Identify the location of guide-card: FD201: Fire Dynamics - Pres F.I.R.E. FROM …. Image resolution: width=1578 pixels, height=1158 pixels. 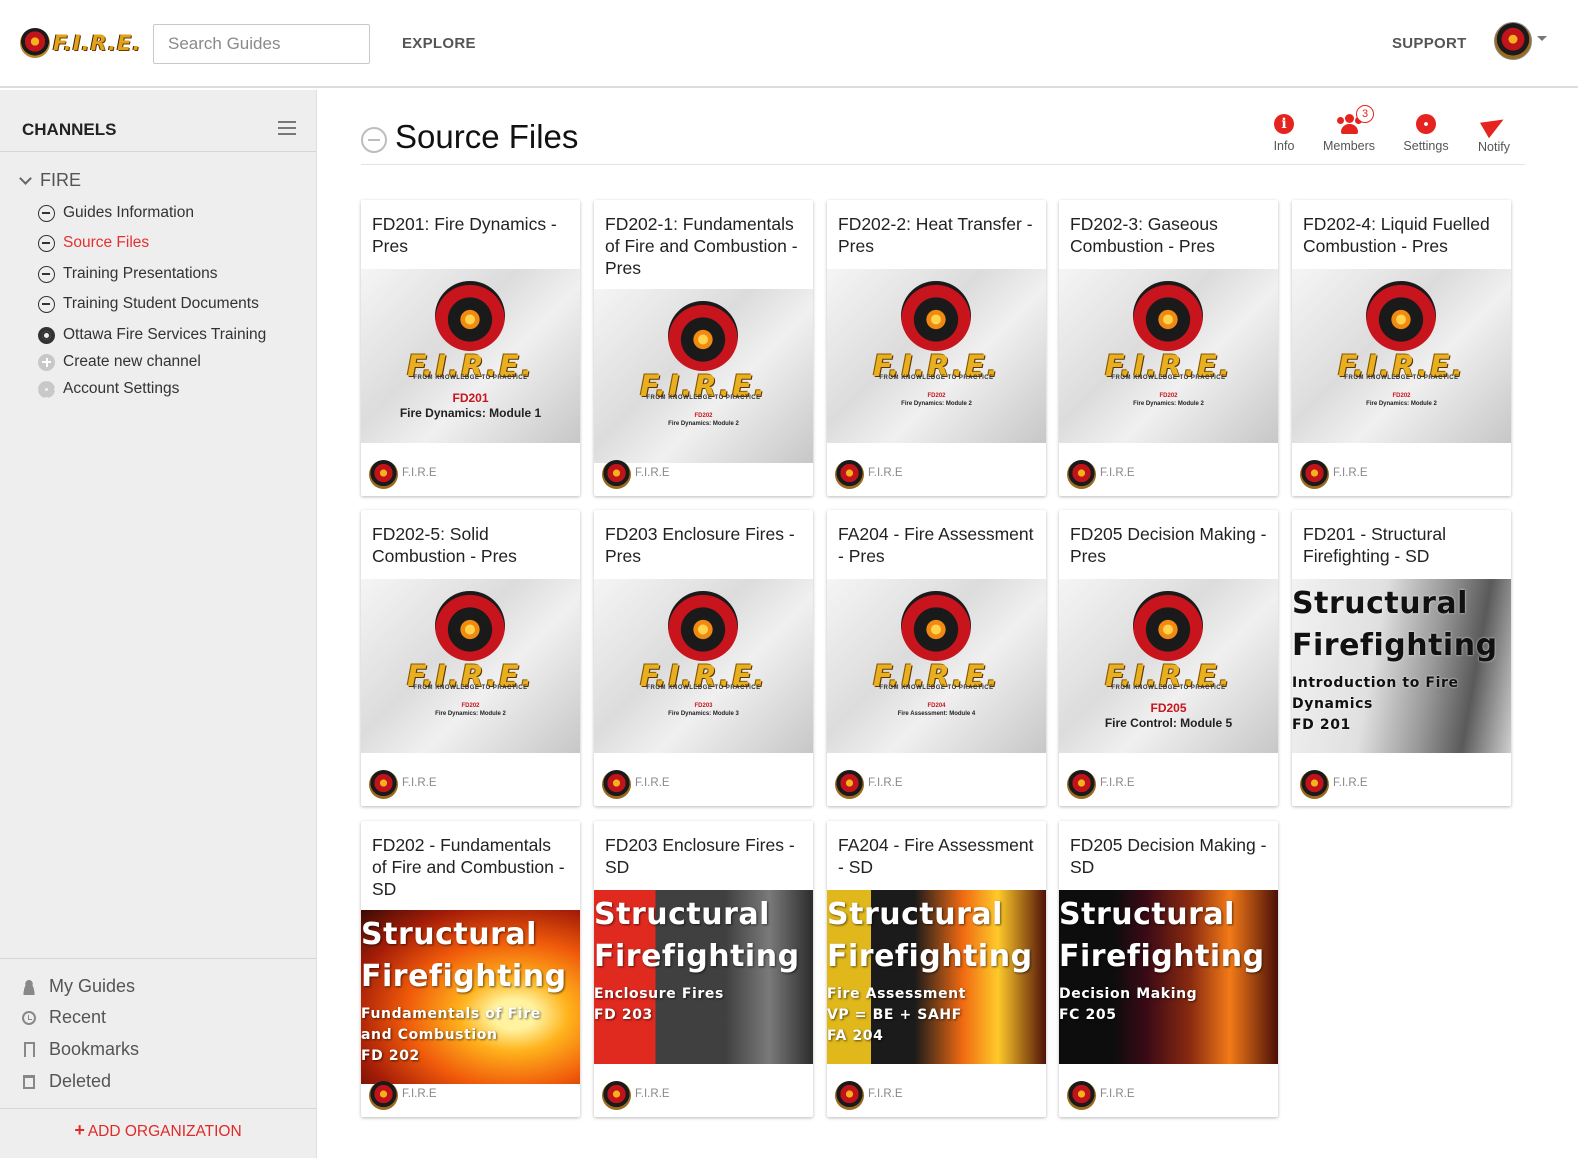
(470, 348).